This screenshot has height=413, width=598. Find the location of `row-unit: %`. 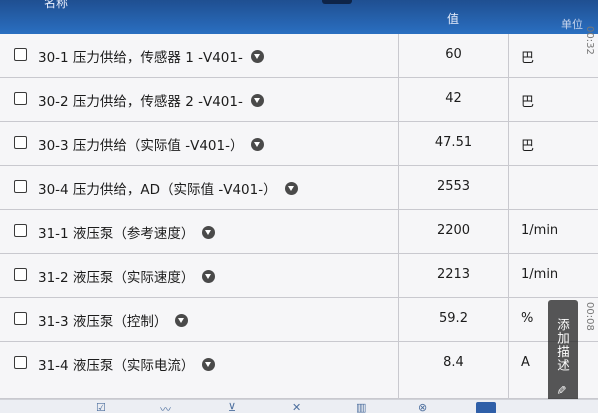

row-unit: % is located at coordinates (527, 318).